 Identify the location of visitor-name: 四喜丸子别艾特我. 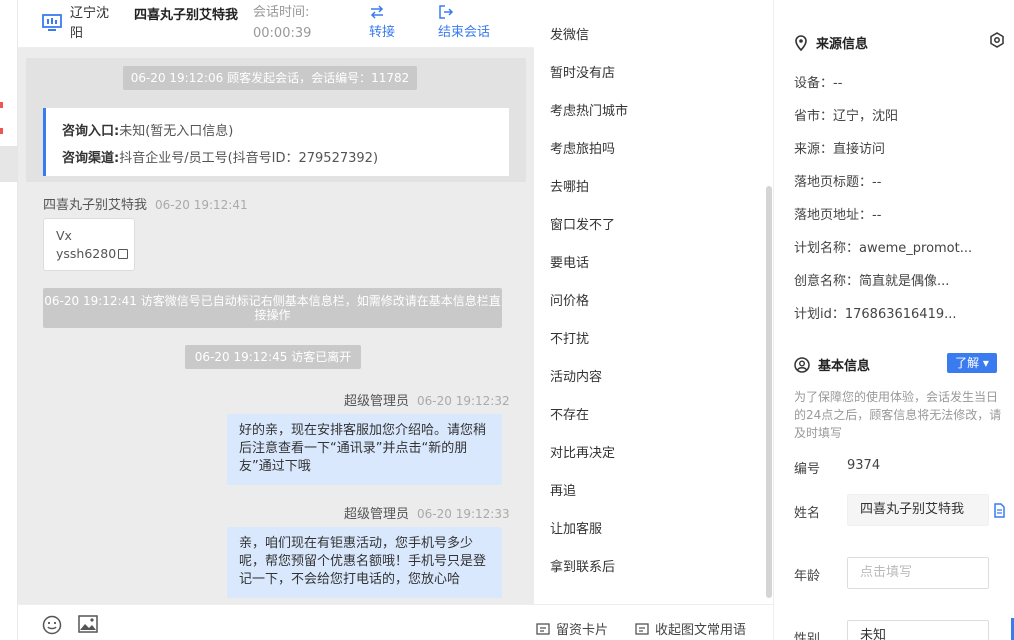
(186, 15).